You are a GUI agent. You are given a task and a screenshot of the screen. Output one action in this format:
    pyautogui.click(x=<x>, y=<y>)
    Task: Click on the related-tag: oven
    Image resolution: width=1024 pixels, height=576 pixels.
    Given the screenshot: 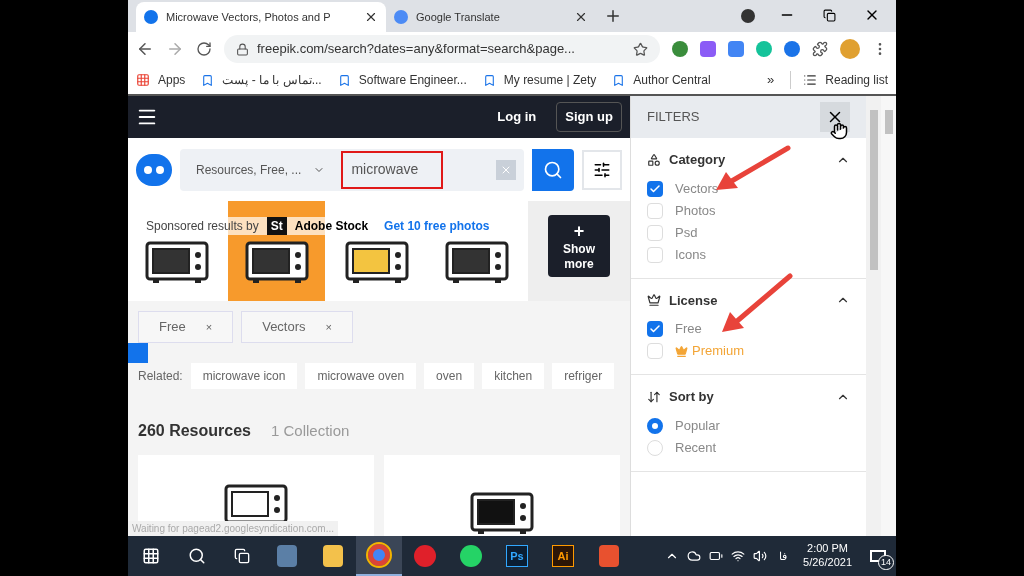 What is the action you would take?
    pyautogui.click(x=449, y=376)
    